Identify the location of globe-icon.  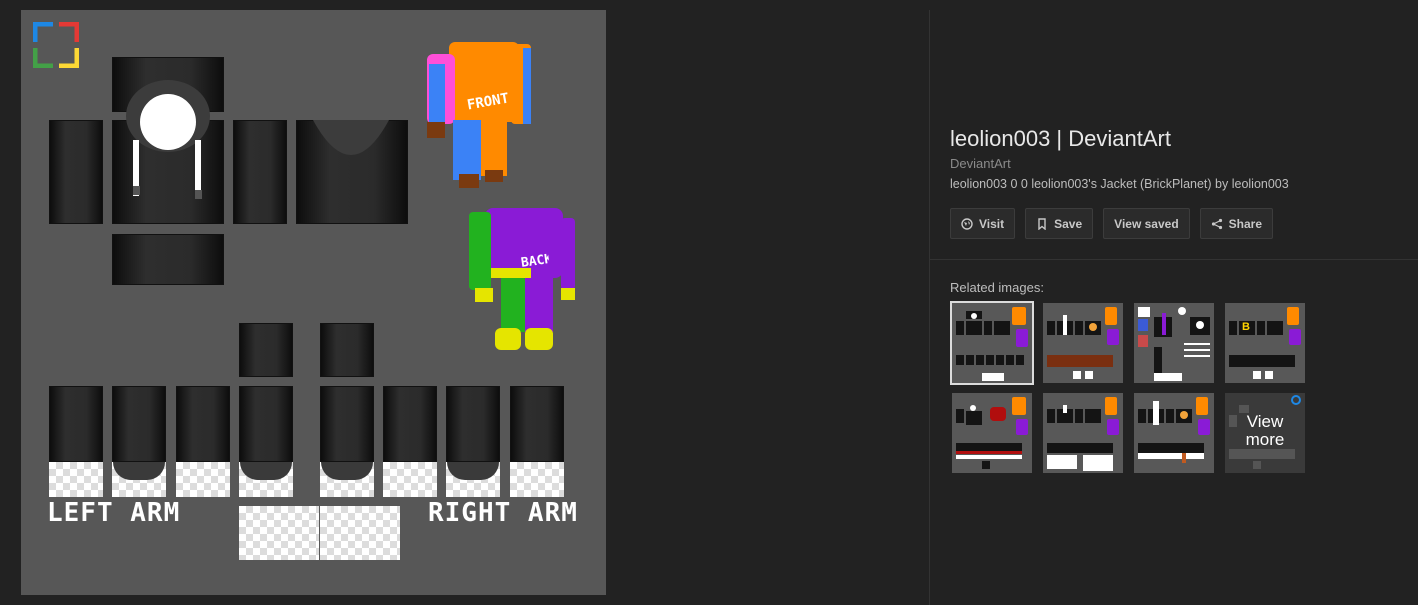
(967, 223).